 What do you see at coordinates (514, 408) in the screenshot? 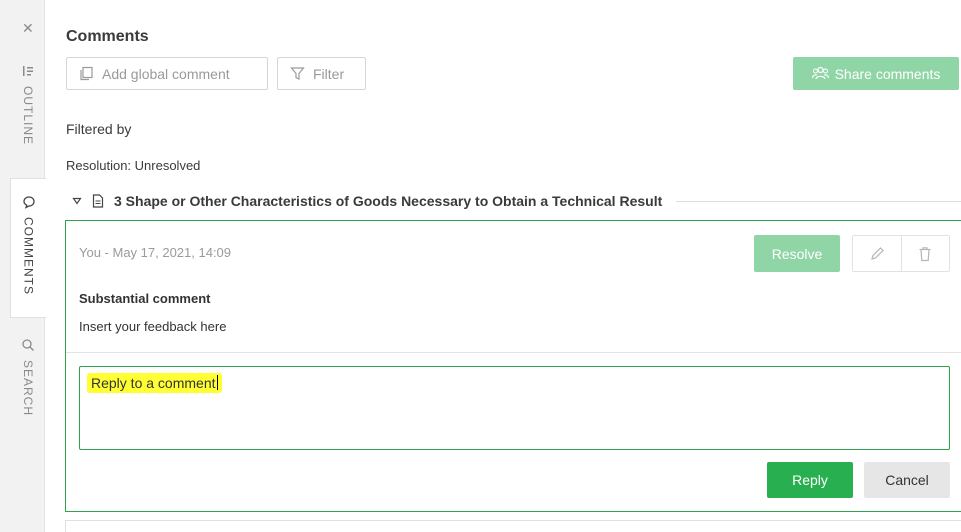
I see `reply-input: Reply to a comment` at bounding box center [514, 408].